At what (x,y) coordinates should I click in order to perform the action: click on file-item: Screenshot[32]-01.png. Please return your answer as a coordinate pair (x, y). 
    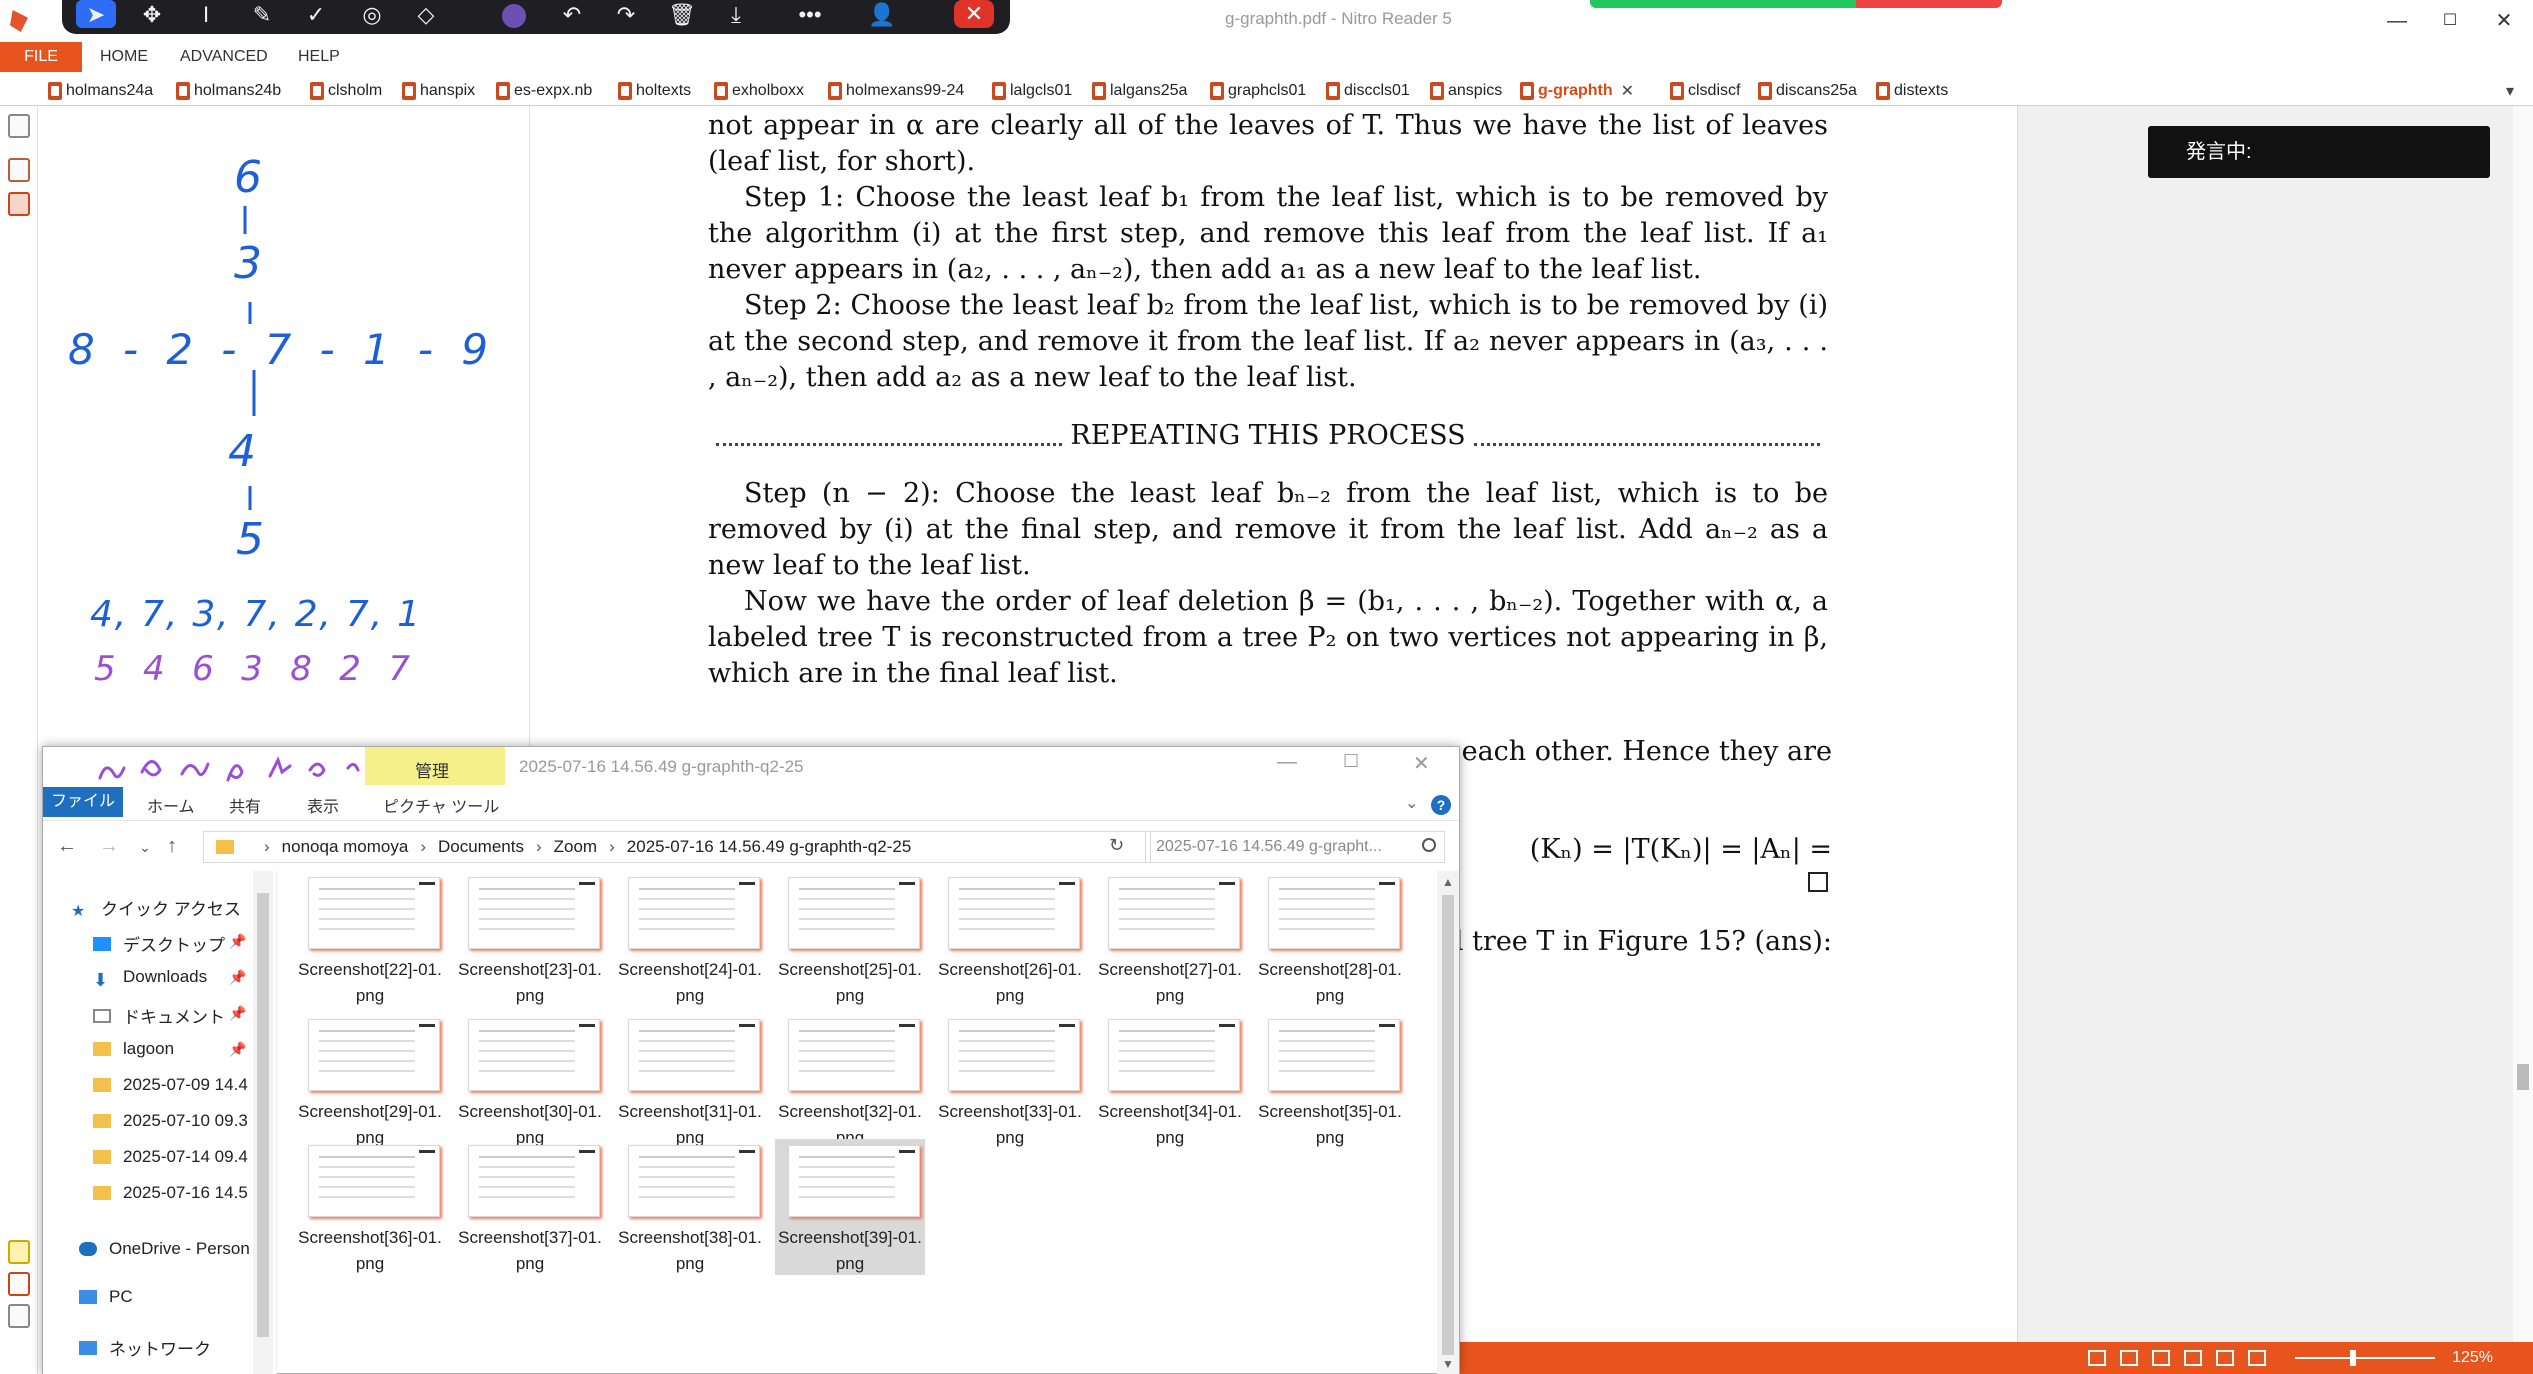
    Looking at the image, I should click on (850, 1081).